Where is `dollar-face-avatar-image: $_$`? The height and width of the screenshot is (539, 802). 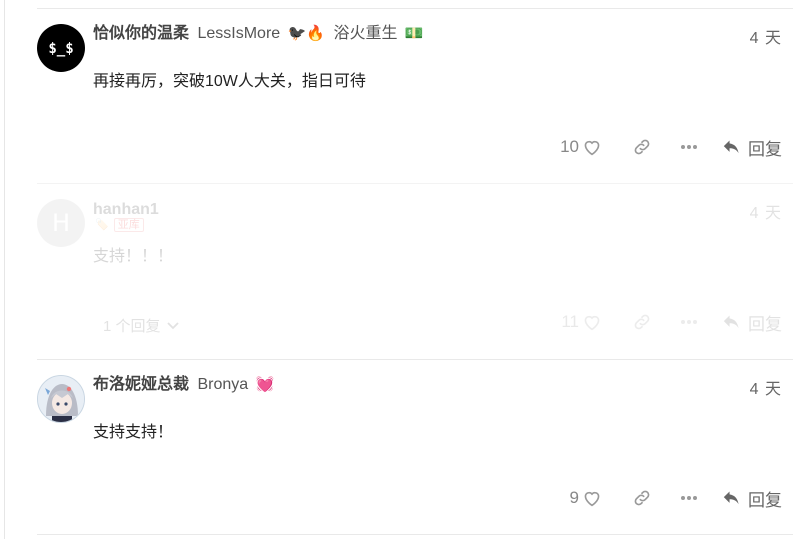 dollar-face-avatar-image: $_$ is located at coordinates (60, 49).